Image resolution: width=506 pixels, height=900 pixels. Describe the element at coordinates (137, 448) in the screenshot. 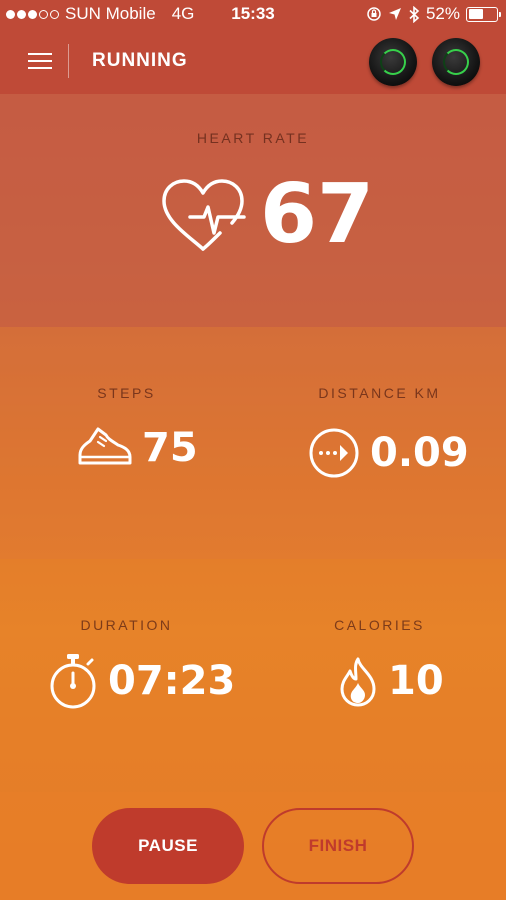

I see `steps-metric: 75` at that location.